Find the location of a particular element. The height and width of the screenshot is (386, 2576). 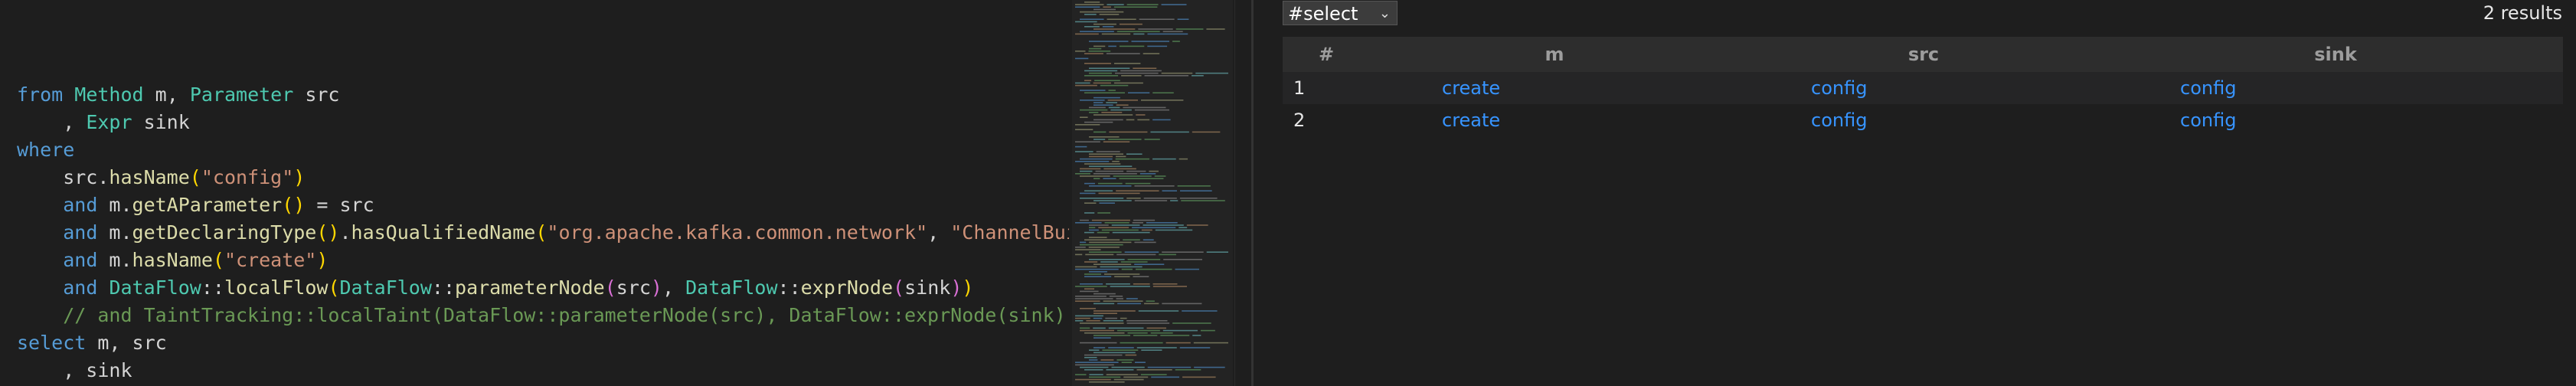

column-header-sink: sink is located at coordinates (2335, 55).